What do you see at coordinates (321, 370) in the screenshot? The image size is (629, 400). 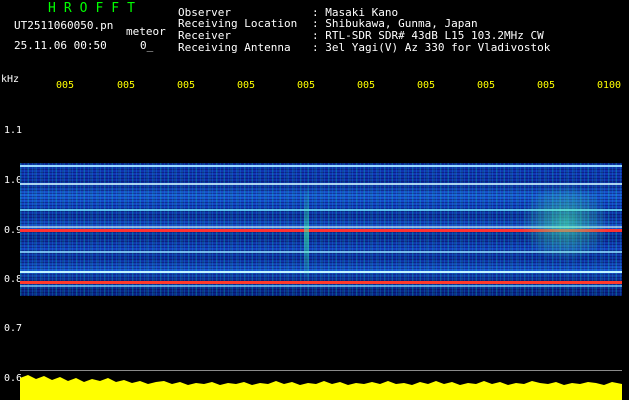 I see `baseline-grid` at bounding box center [321, 370].